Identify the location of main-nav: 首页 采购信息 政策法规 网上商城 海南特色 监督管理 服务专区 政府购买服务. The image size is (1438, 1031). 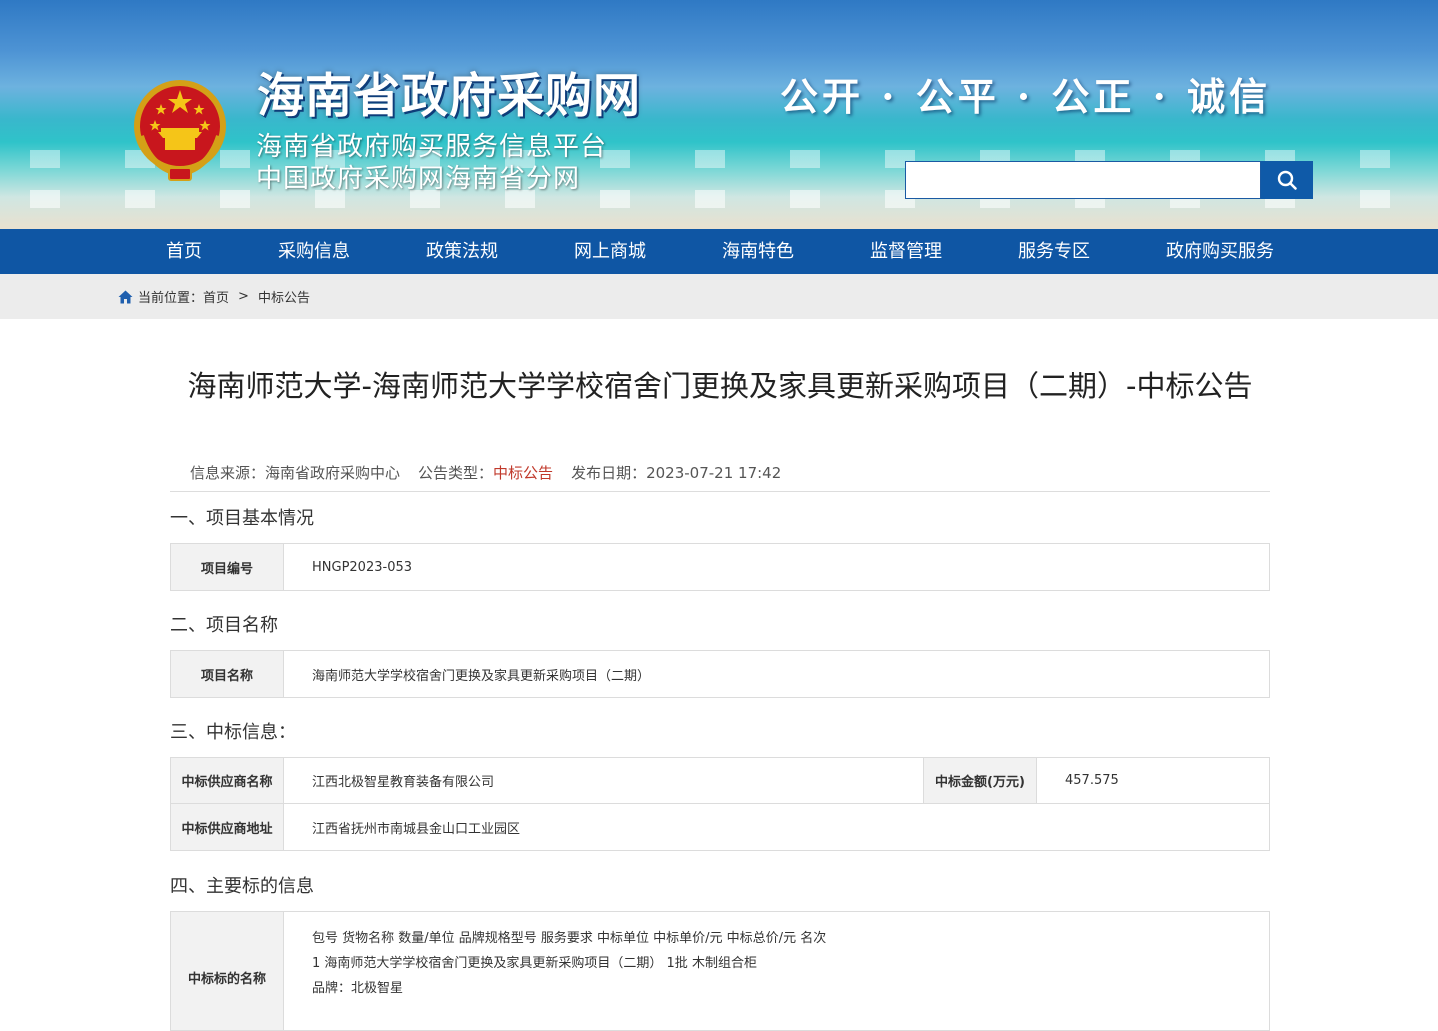
(719, 251).